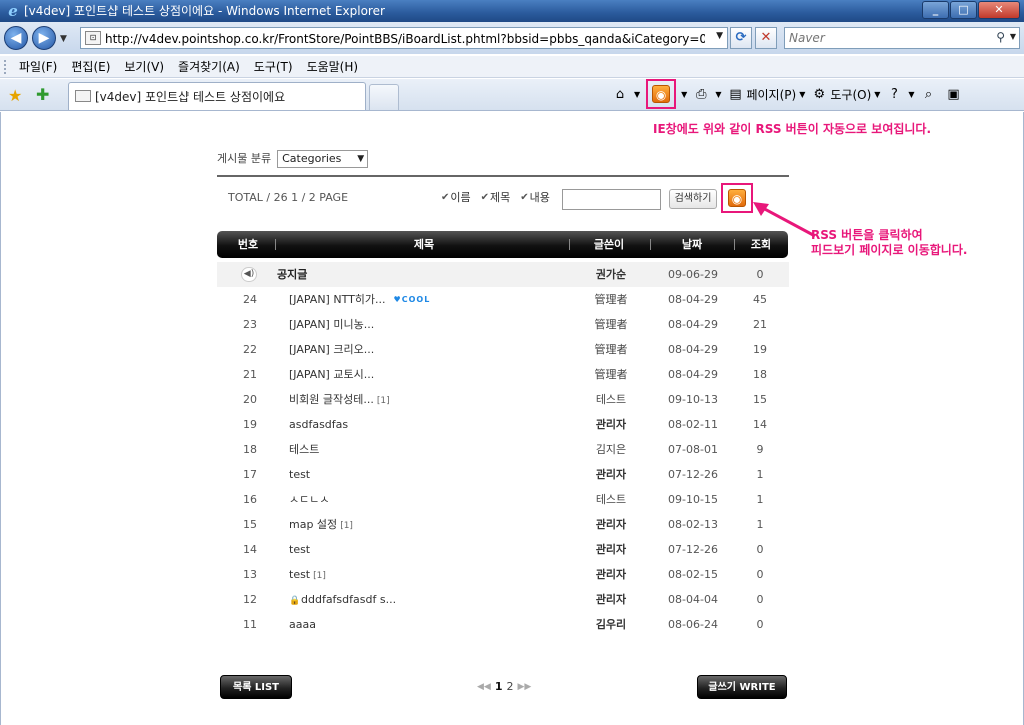 The image size is (1024, 725). I want to click on feed-dropdown-icon: ▼, so click(684, 95).